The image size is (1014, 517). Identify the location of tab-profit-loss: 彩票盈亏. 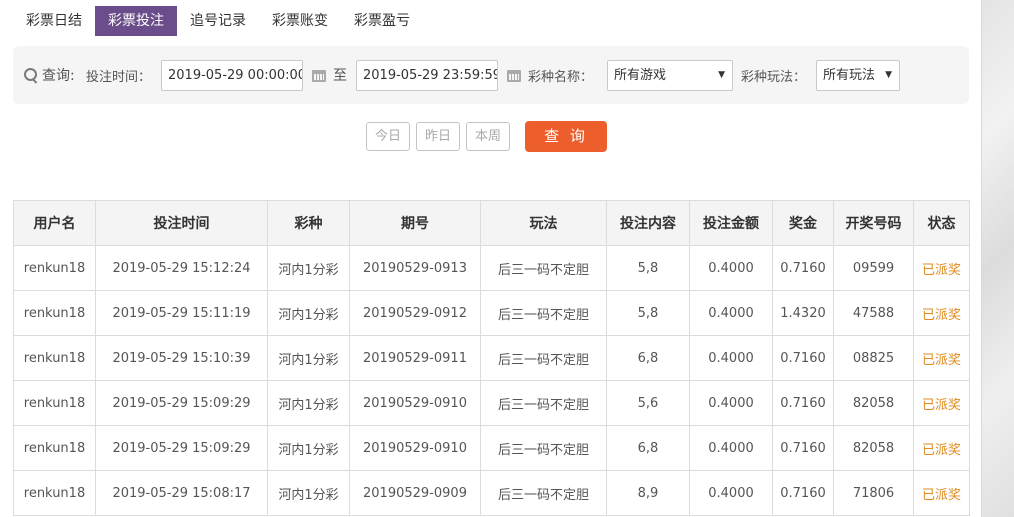
(382, 21).